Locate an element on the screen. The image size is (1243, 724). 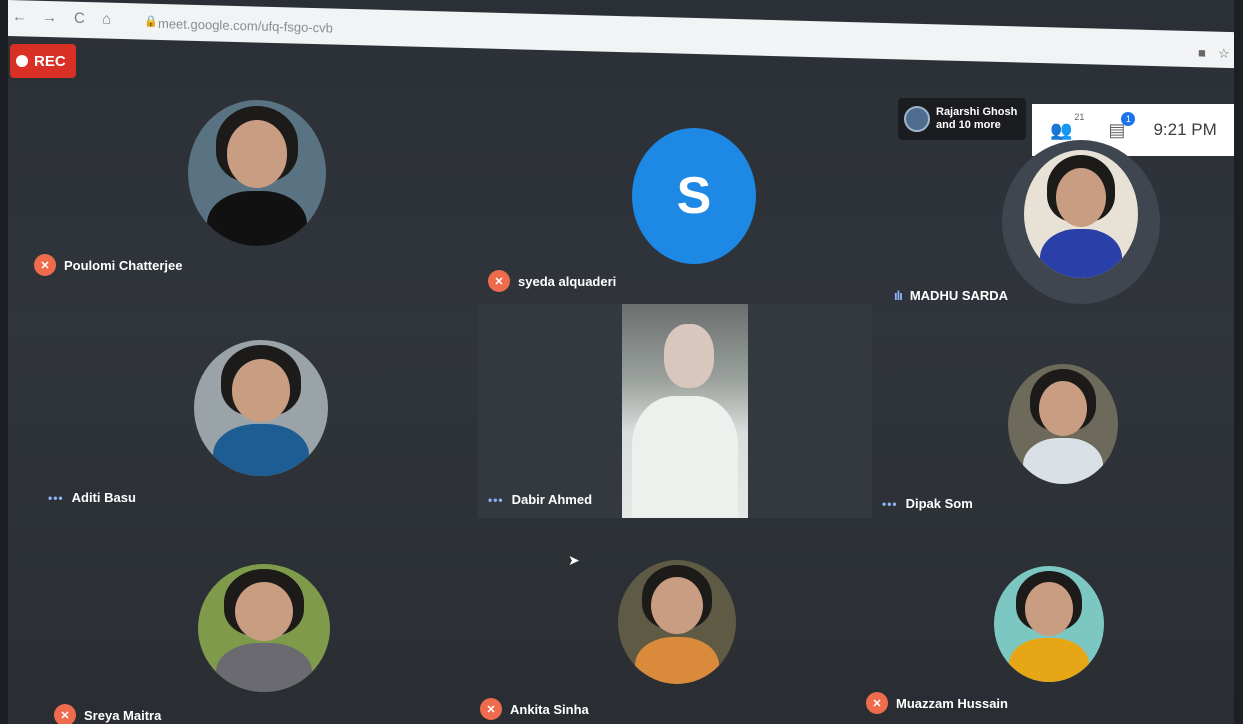
avatar-initial: S is located at coordinates (694, 196).